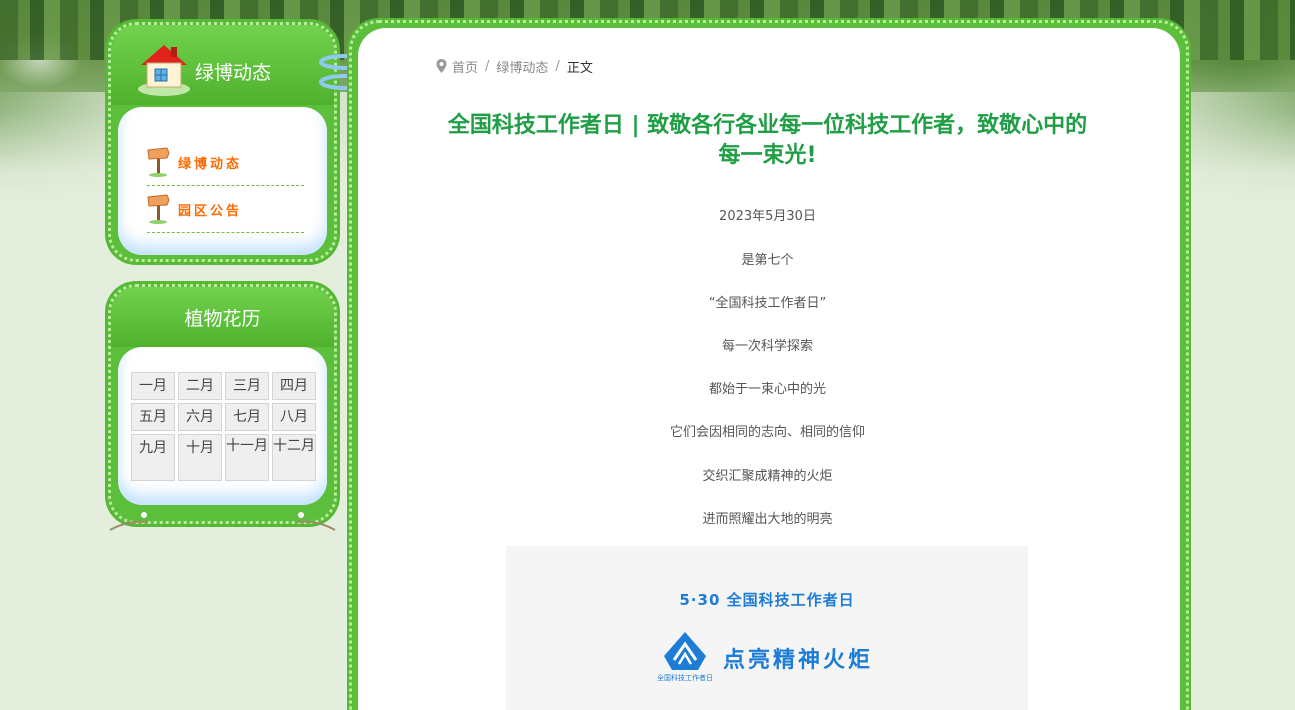 This screenshot has width=1295, height=710. What do you see at coordinates (294, 457) in the screenshot?
I see `month-button-12: 十二月` at bounding box center [294, 457].